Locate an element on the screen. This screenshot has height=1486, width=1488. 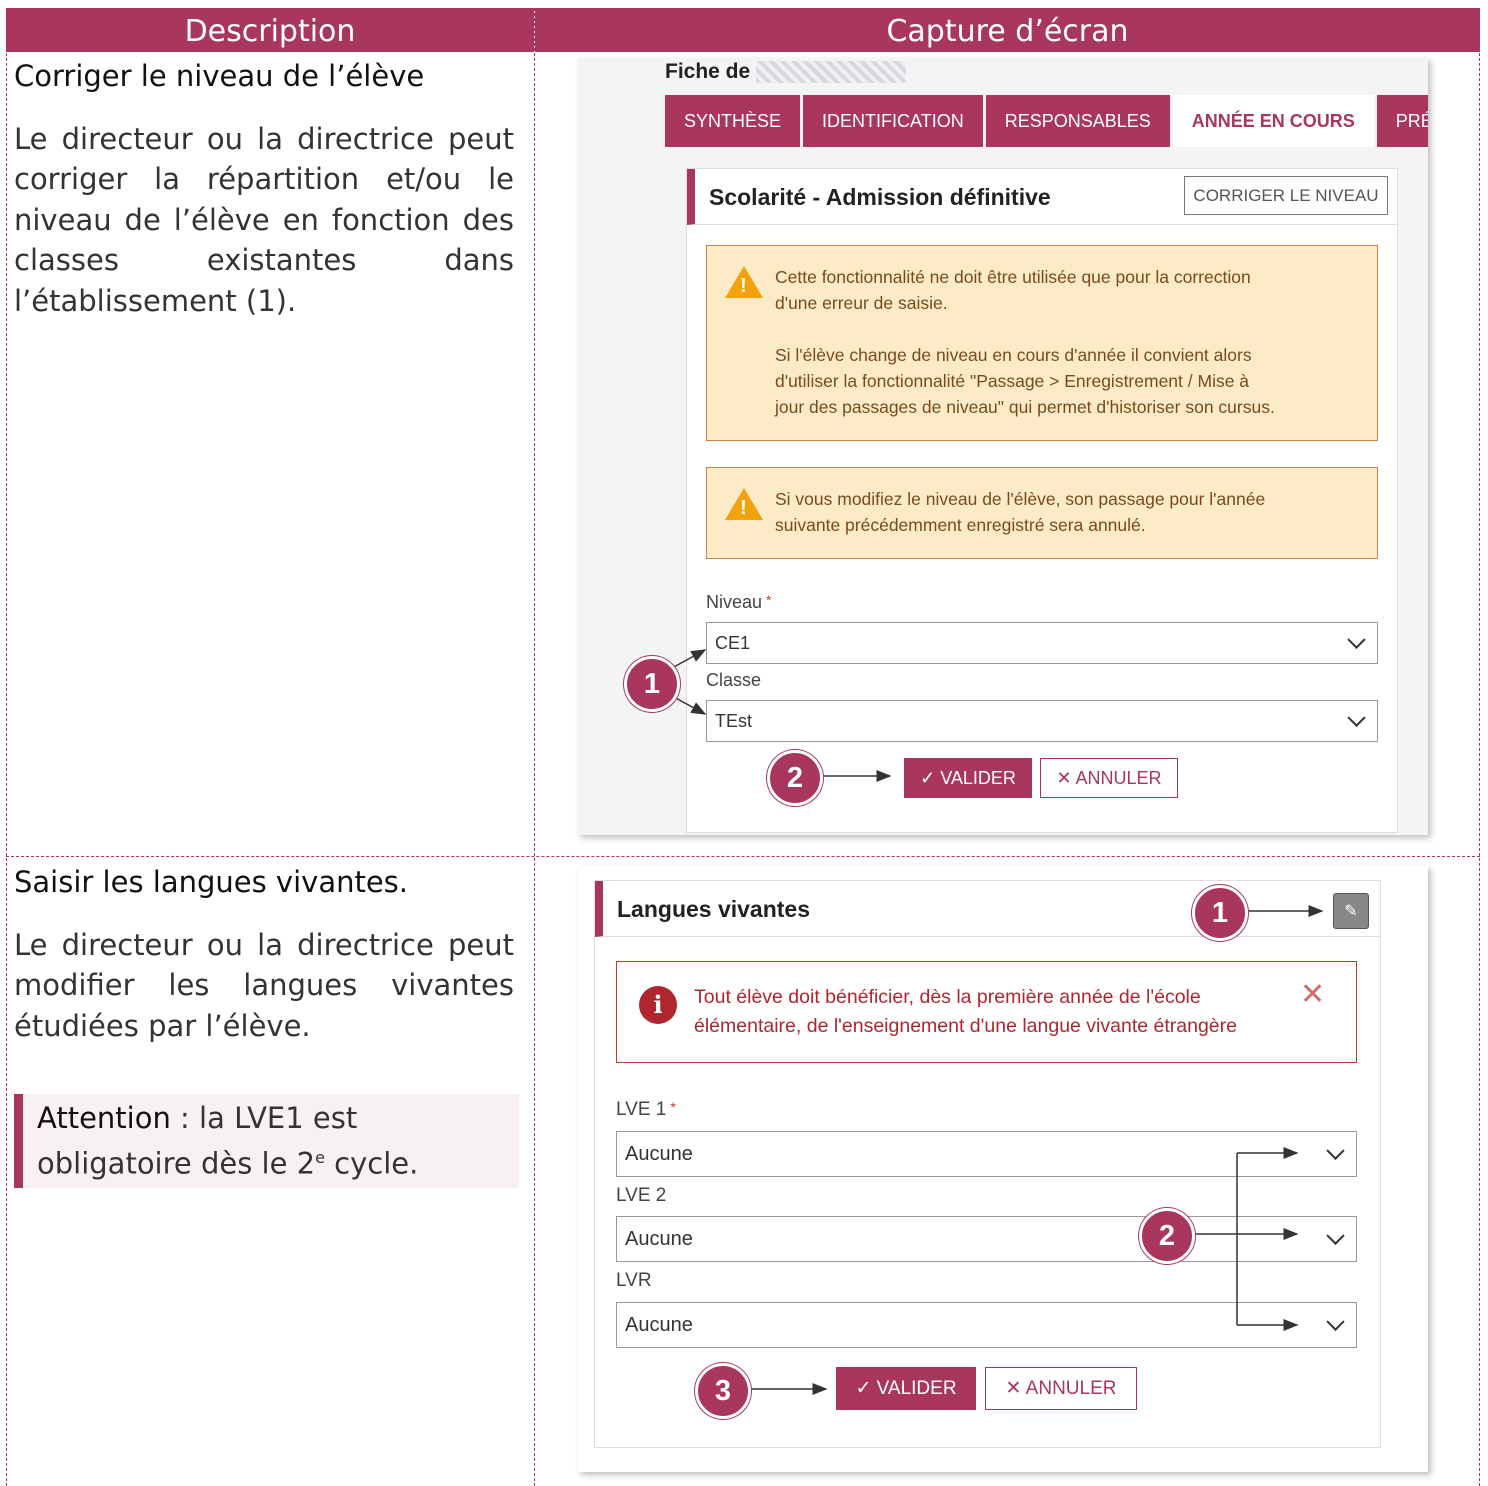
step-badge-3: 3 is located at coordinates (723, 1391).